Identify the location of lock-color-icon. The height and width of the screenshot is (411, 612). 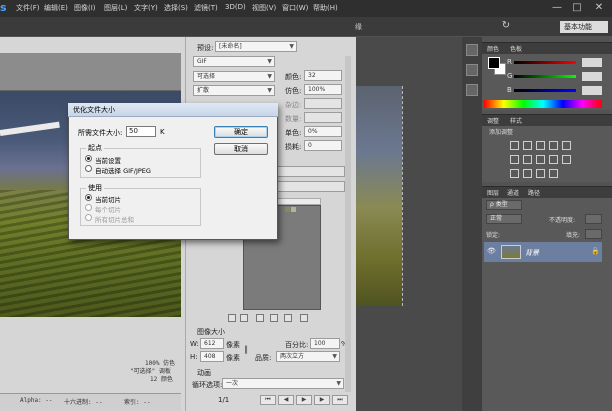
(260, 318).